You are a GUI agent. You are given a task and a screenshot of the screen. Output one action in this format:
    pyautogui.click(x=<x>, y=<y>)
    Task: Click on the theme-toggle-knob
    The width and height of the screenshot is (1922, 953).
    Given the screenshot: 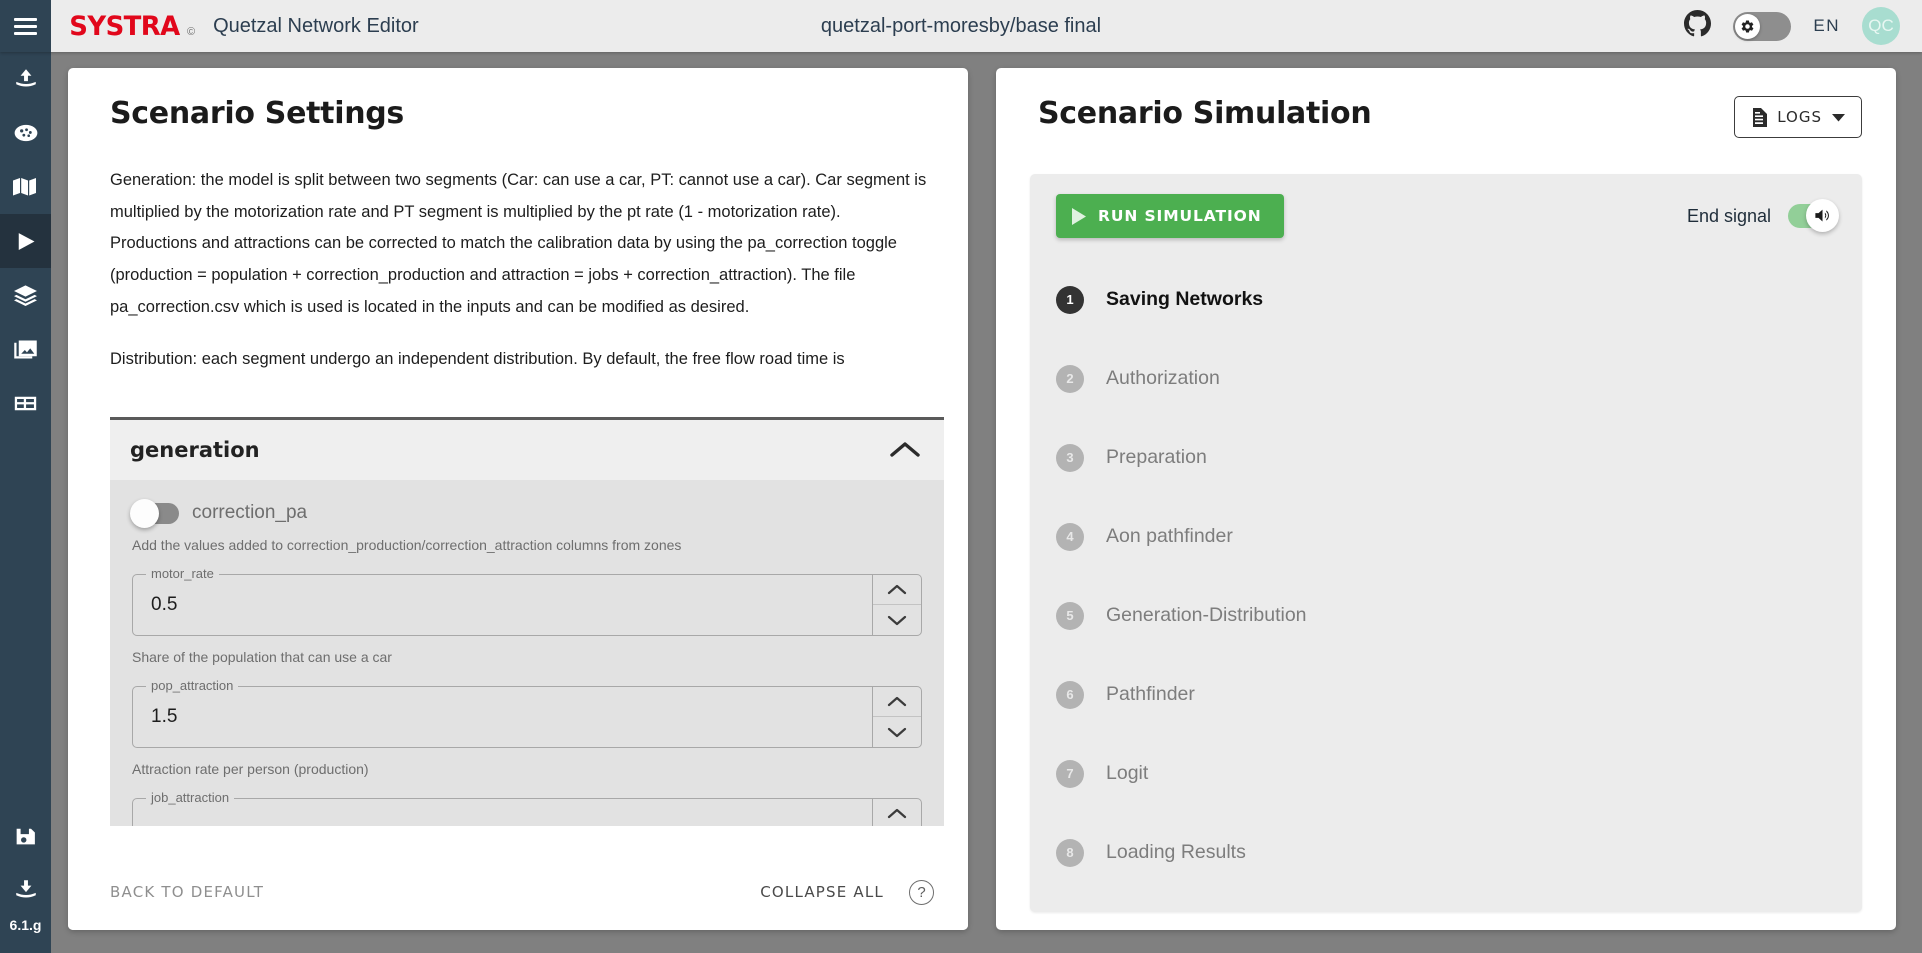 What is the action you would take?
    pyautogui.click(x=1748, y=26)
    